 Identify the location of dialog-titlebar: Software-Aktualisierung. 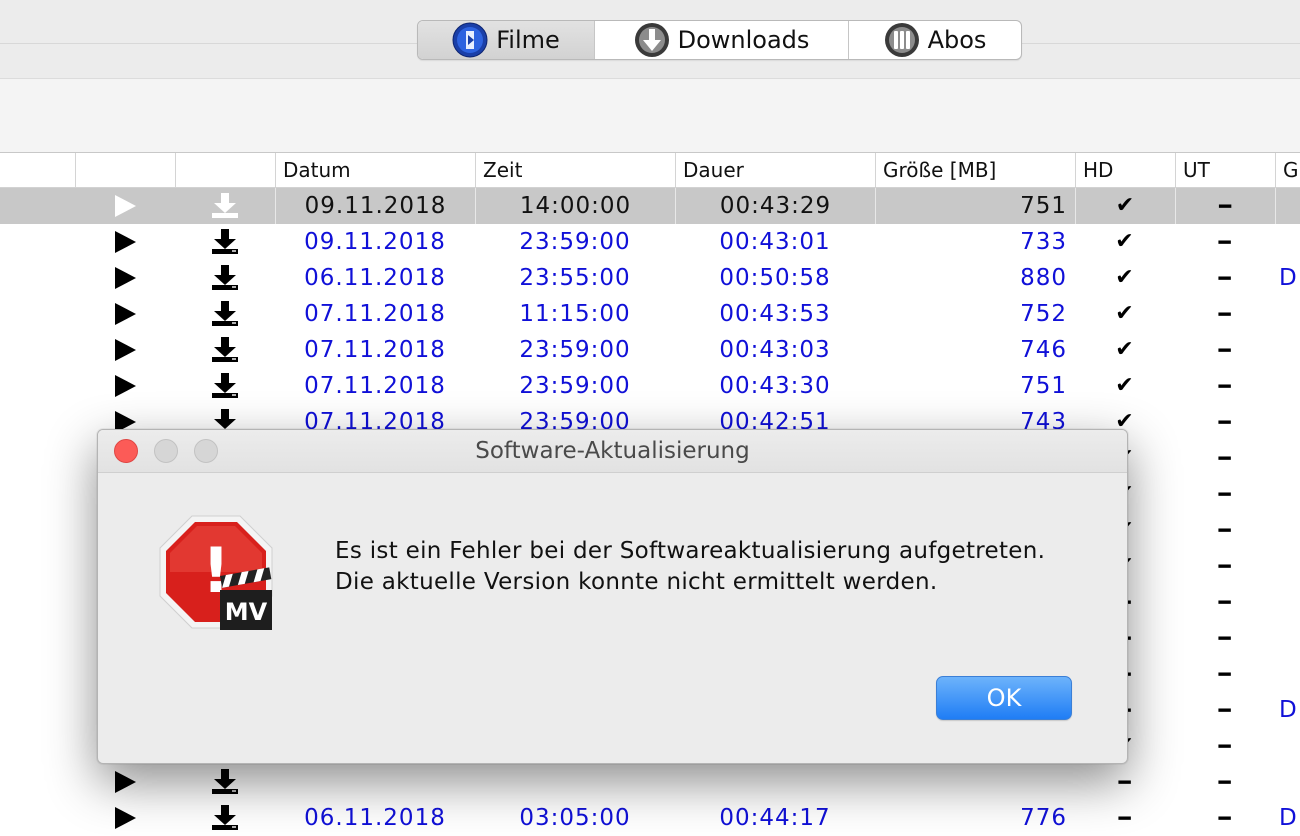
(612, 451).